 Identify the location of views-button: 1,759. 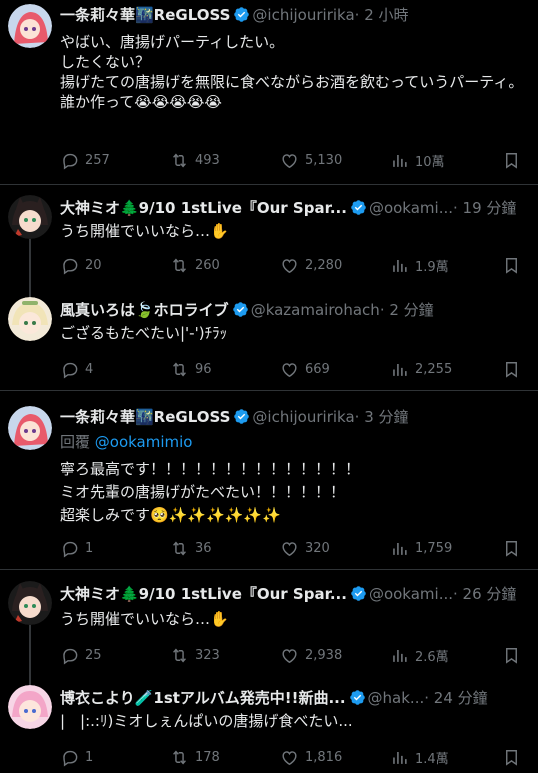
(421, 548).